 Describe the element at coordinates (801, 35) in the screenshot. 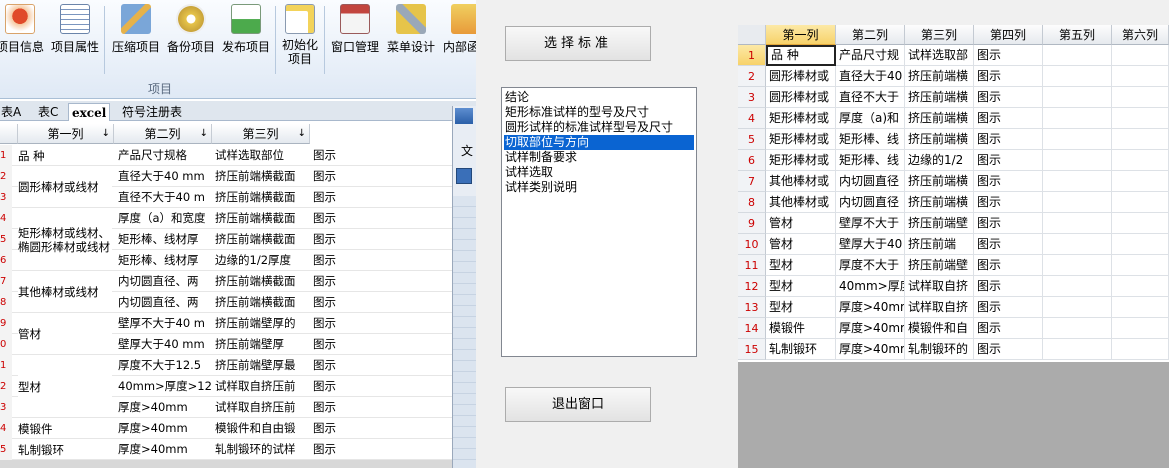

I see `column-header-1: 第一列` at that location.